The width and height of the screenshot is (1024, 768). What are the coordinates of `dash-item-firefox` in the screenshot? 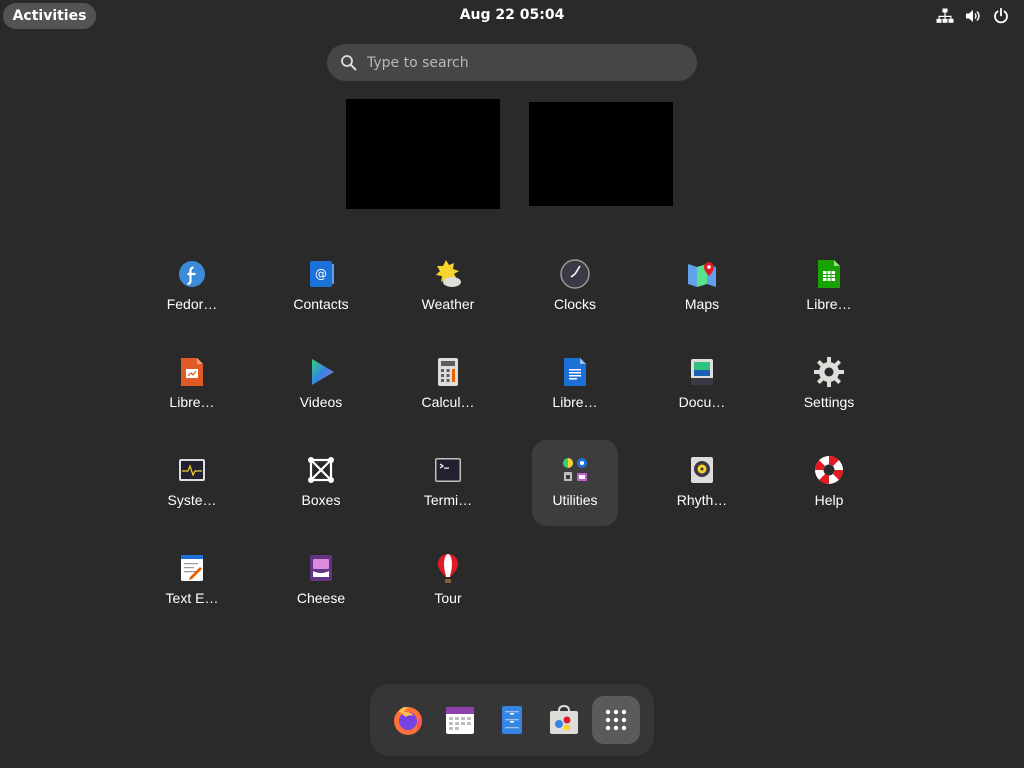 It's located at (408, 720).